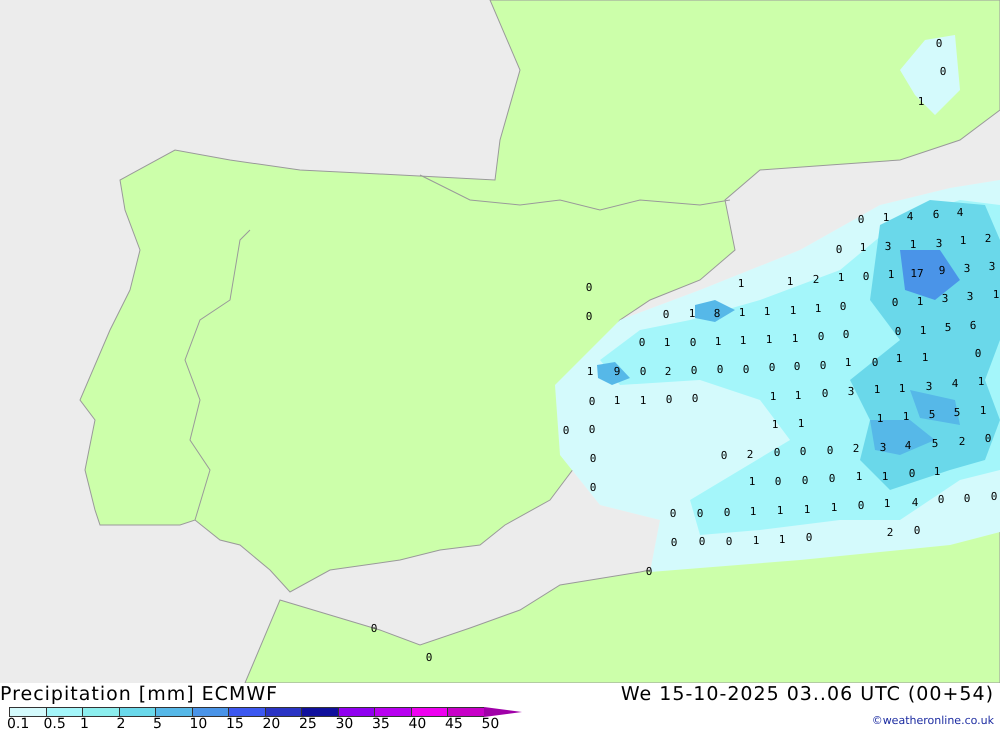 The image size is (1000, 733). What do you see at coordinates (454, 724) in the screenshot?
I see `legend-label: 45` at bounding box center [454, 724].